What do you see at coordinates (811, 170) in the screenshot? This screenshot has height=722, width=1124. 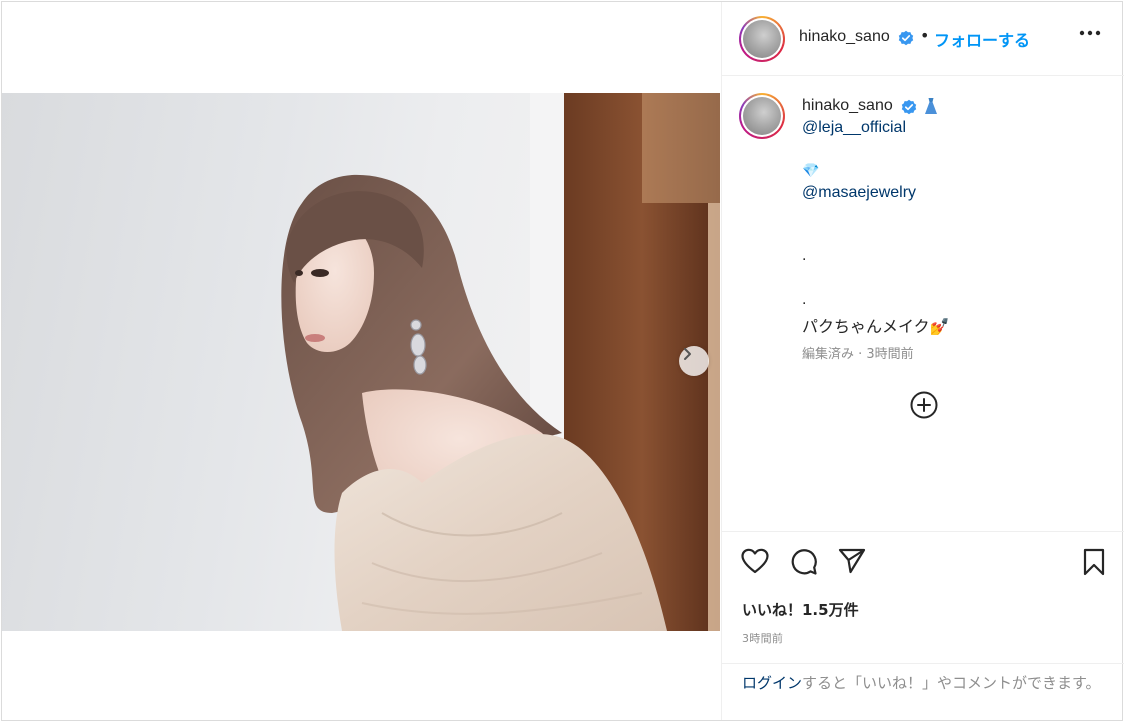 I see `caption-gem-emoji: 💎` at bounding box center [811, 170].